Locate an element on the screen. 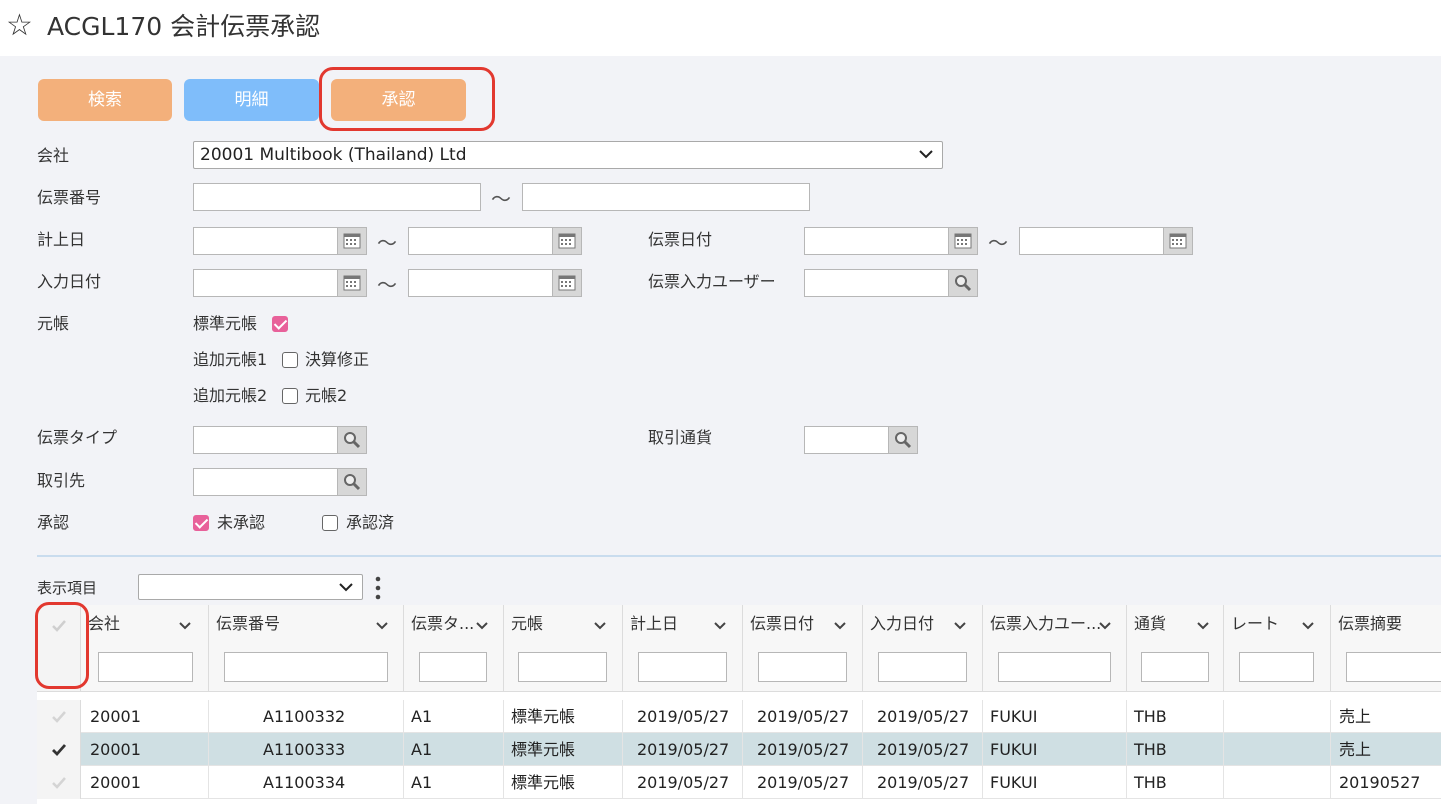 This screenshot has height=804, width=1441. cell-slip-no: A1100334 is located at coordinates (306, 782).